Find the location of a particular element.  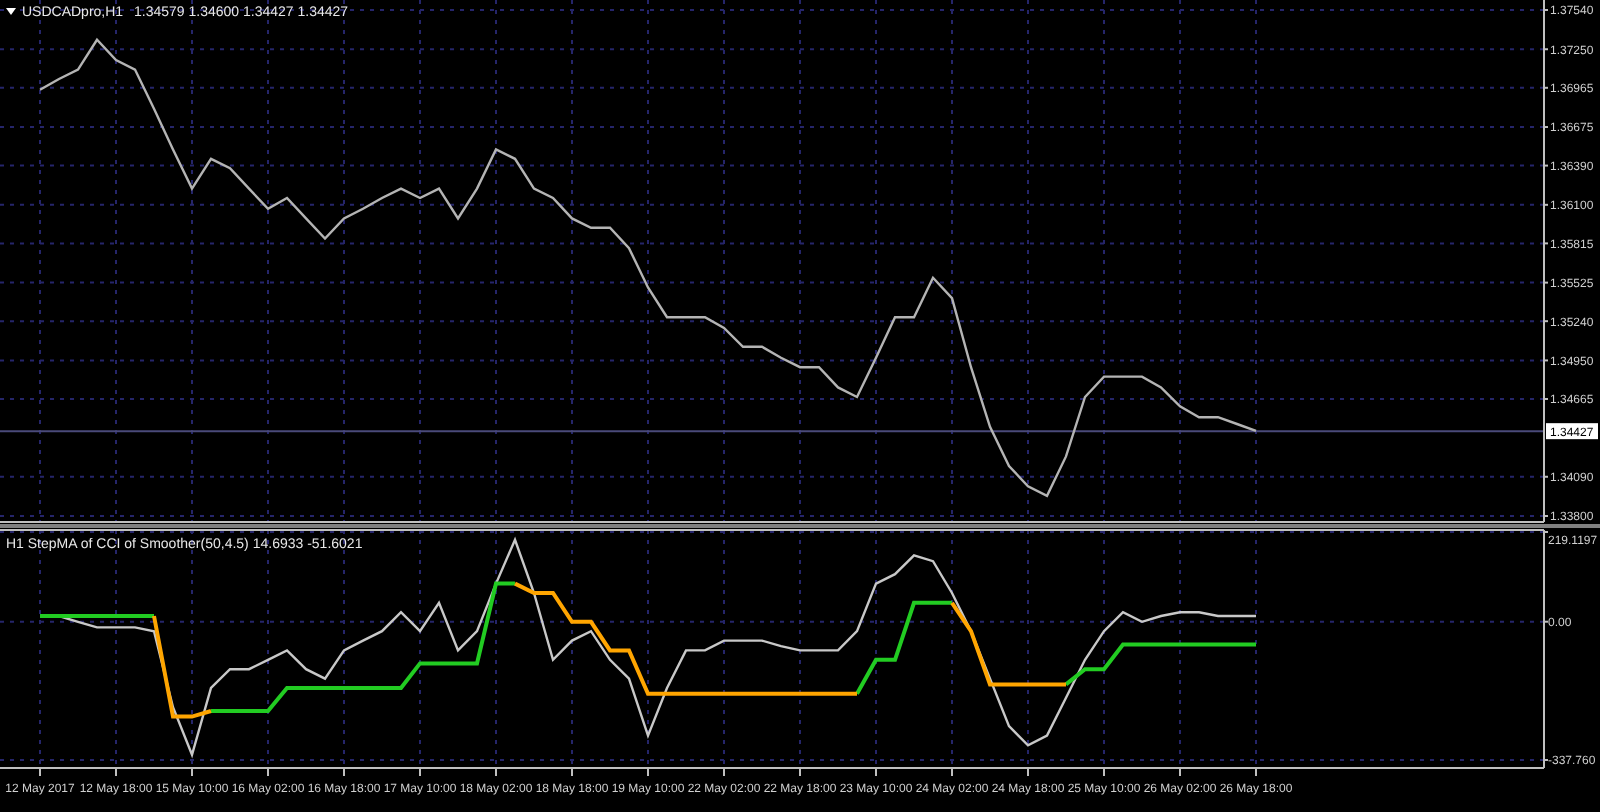

dropdown-triangle-icon is located at coordinates (11, 11).